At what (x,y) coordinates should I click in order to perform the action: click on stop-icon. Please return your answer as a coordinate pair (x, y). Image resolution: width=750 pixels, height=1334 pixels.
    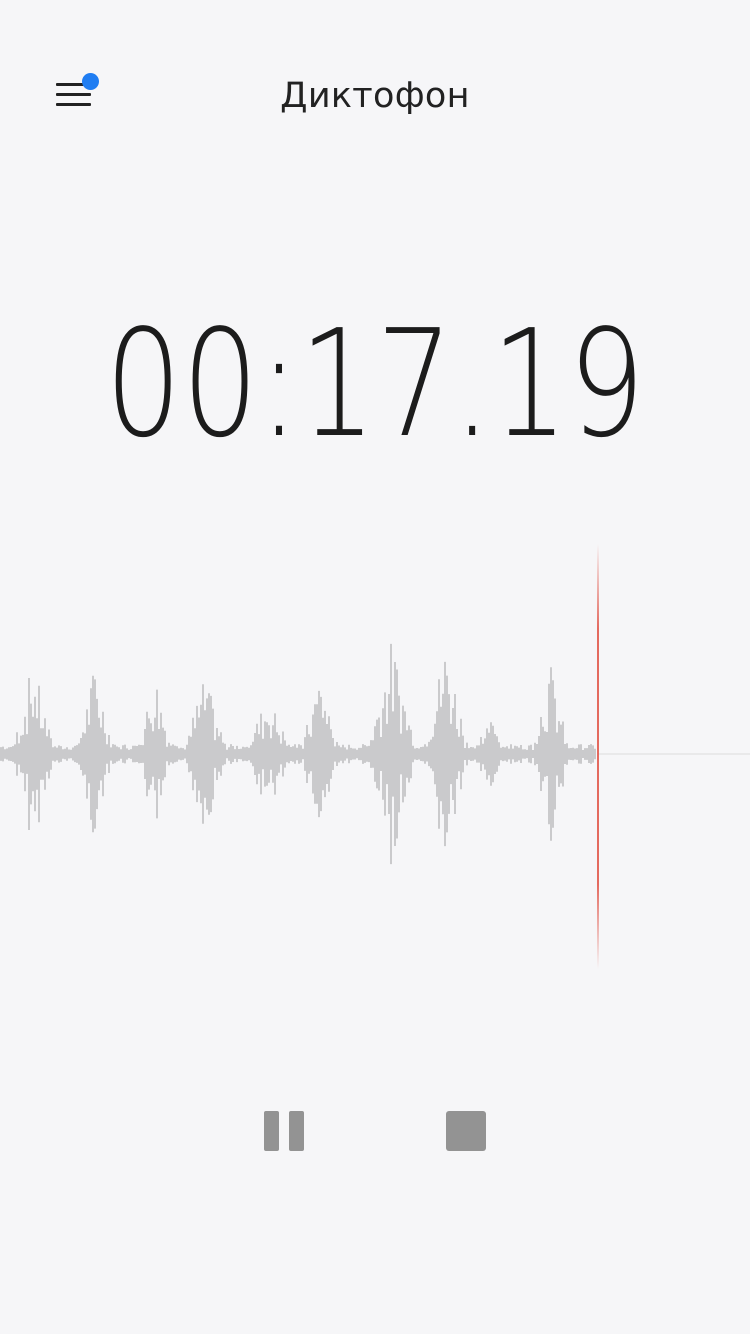
    Looking at the image, I should click on (466, 1131).